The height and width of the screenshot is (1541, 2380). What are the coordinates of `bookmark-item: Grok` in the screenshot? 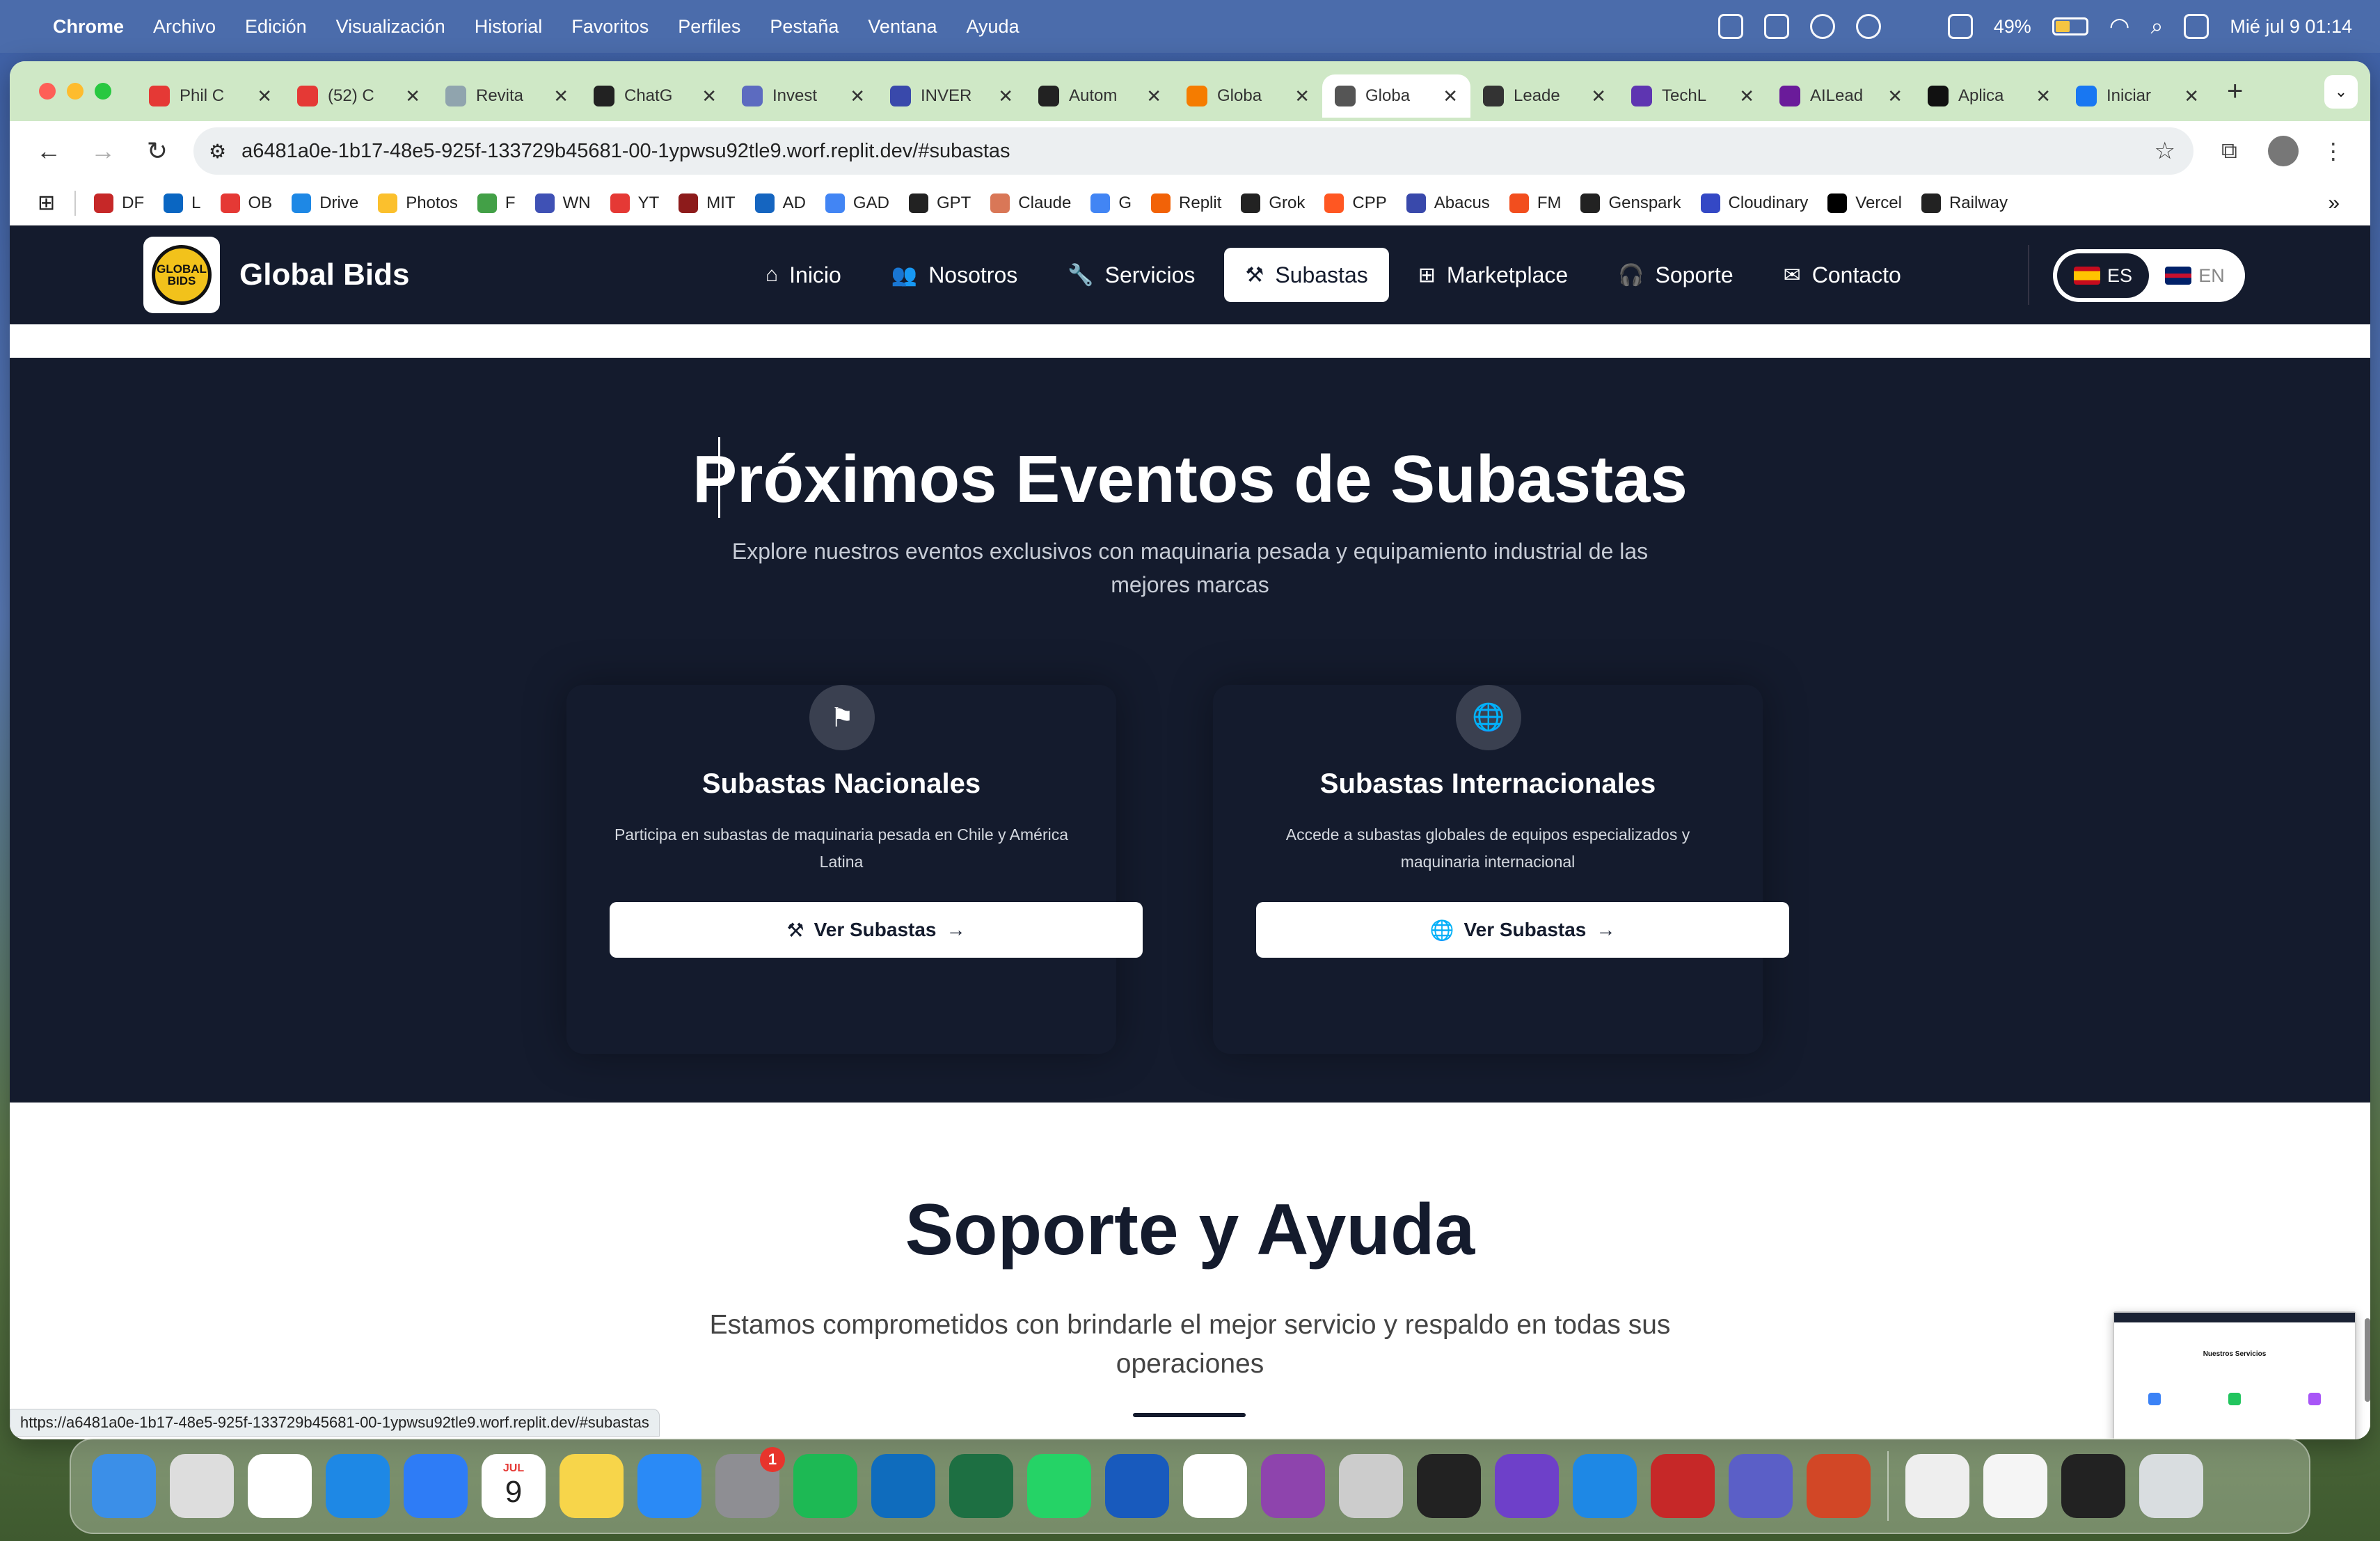 It's located at (1273, 203).